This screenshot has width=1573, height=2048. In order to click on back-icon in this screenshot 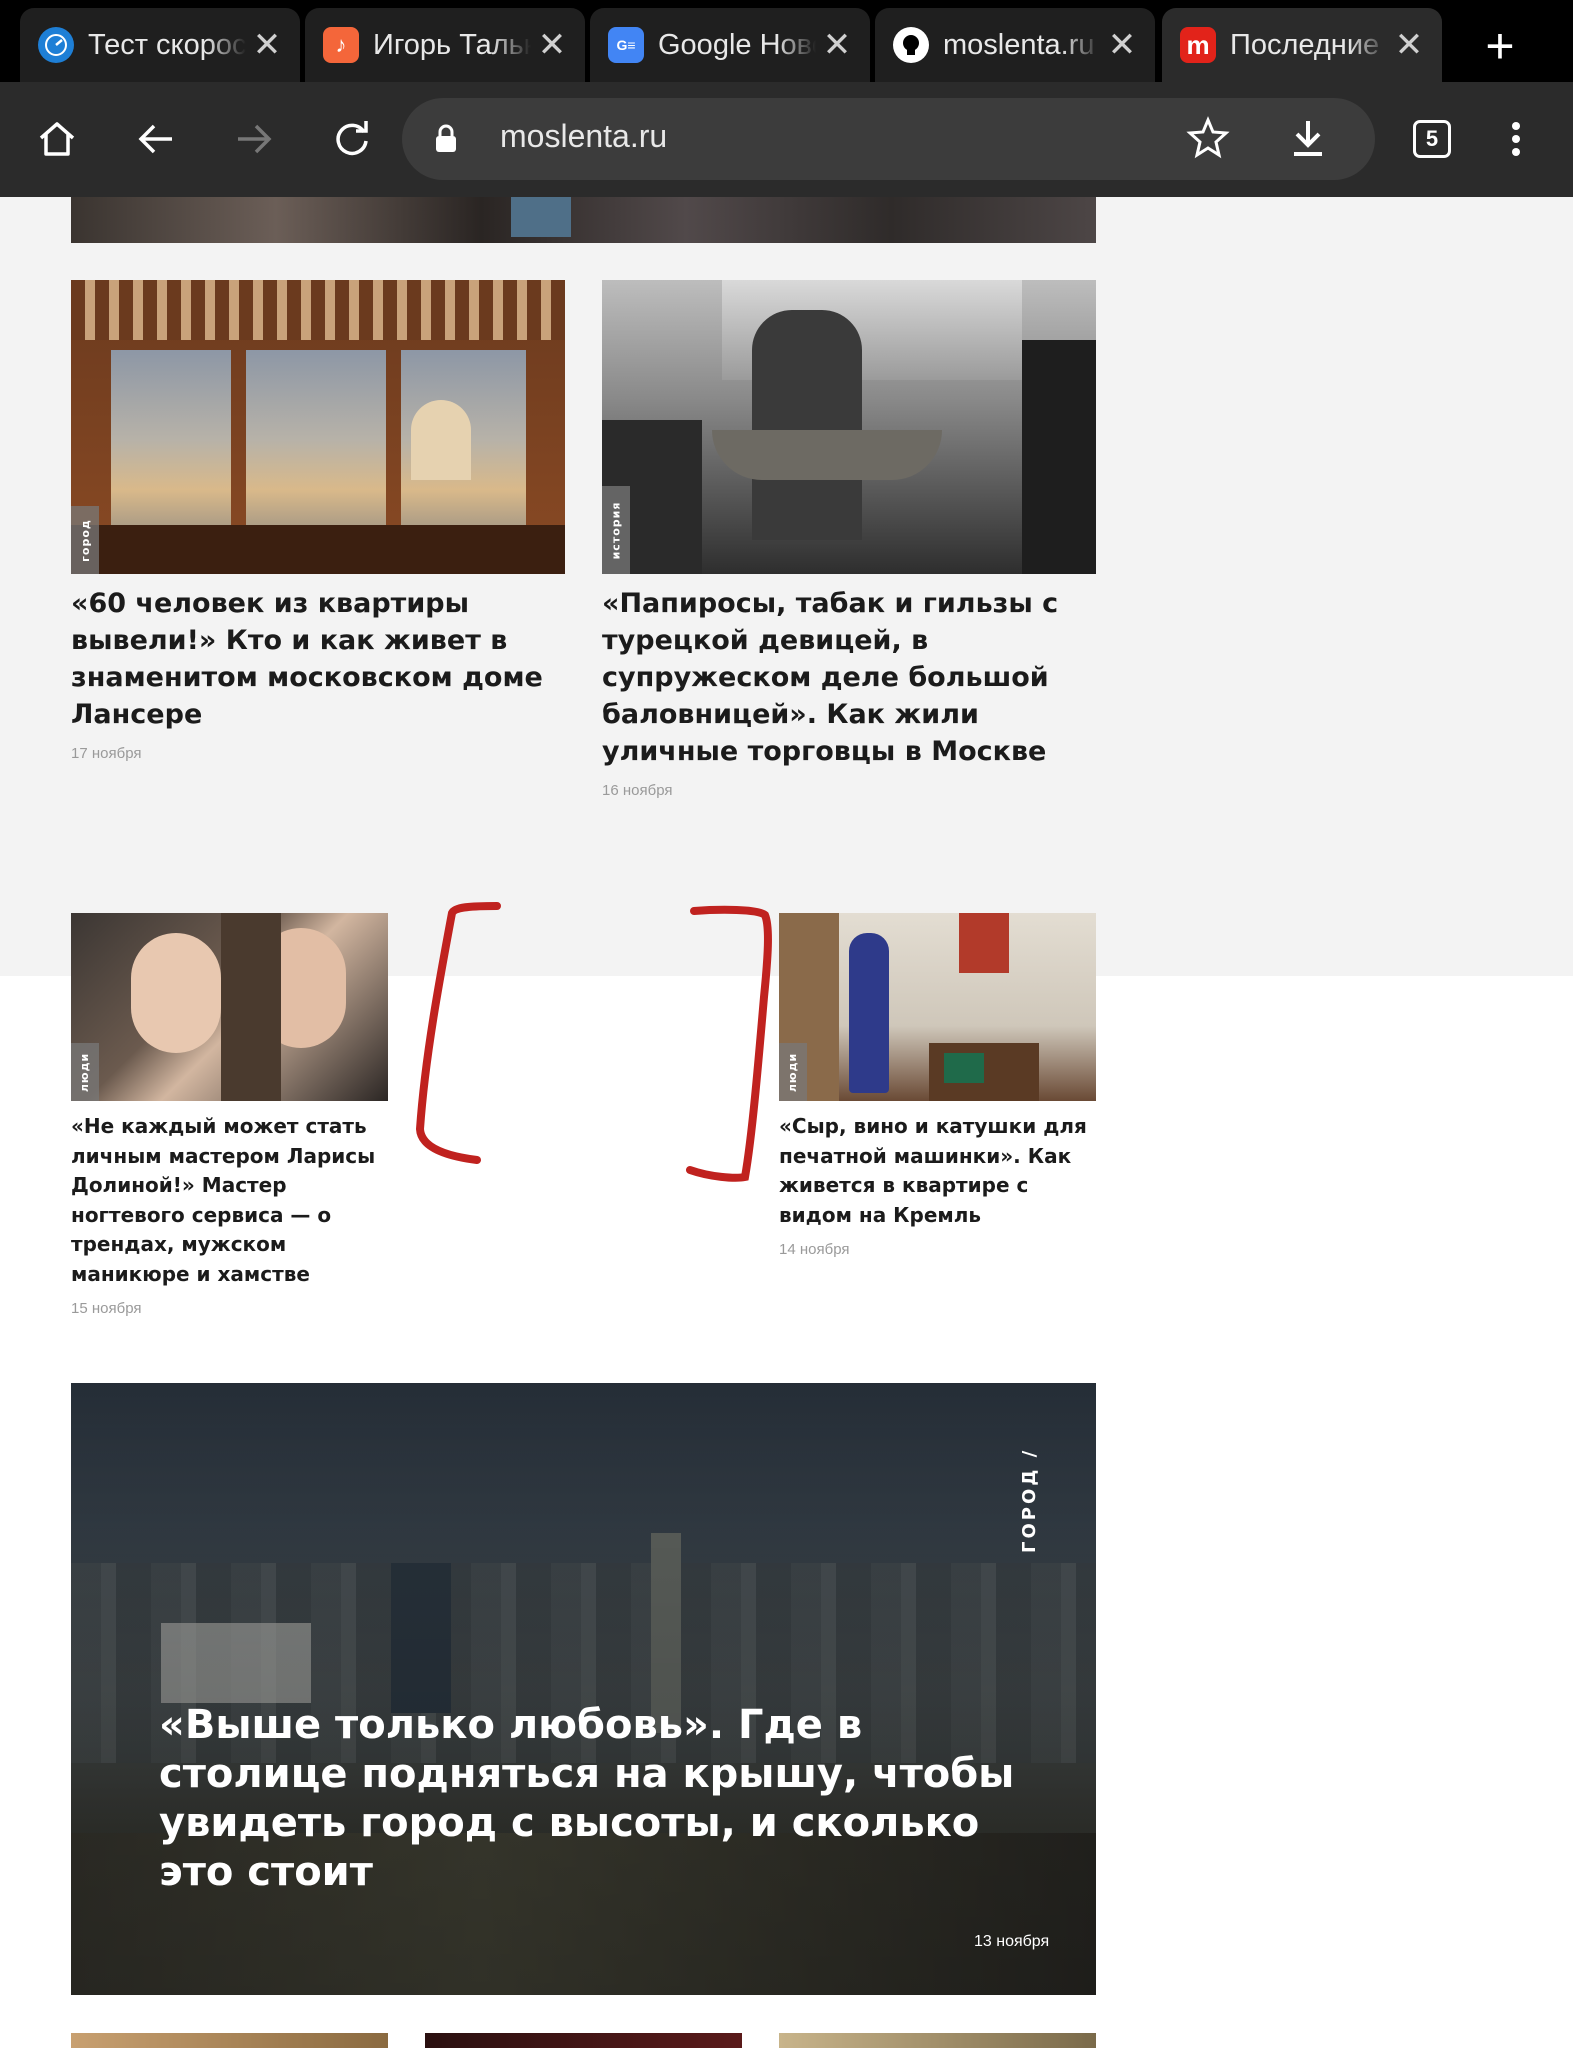, I will do `click(156, 139)`.